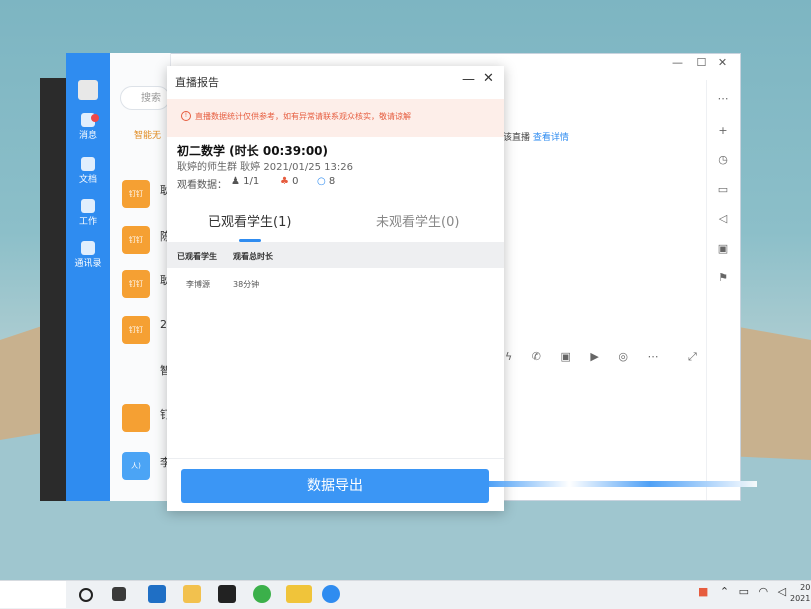  What do you see at coordinates (163, 324) in the screenshot?
I see `chat-title: 2` at bounding box center [163, 324].